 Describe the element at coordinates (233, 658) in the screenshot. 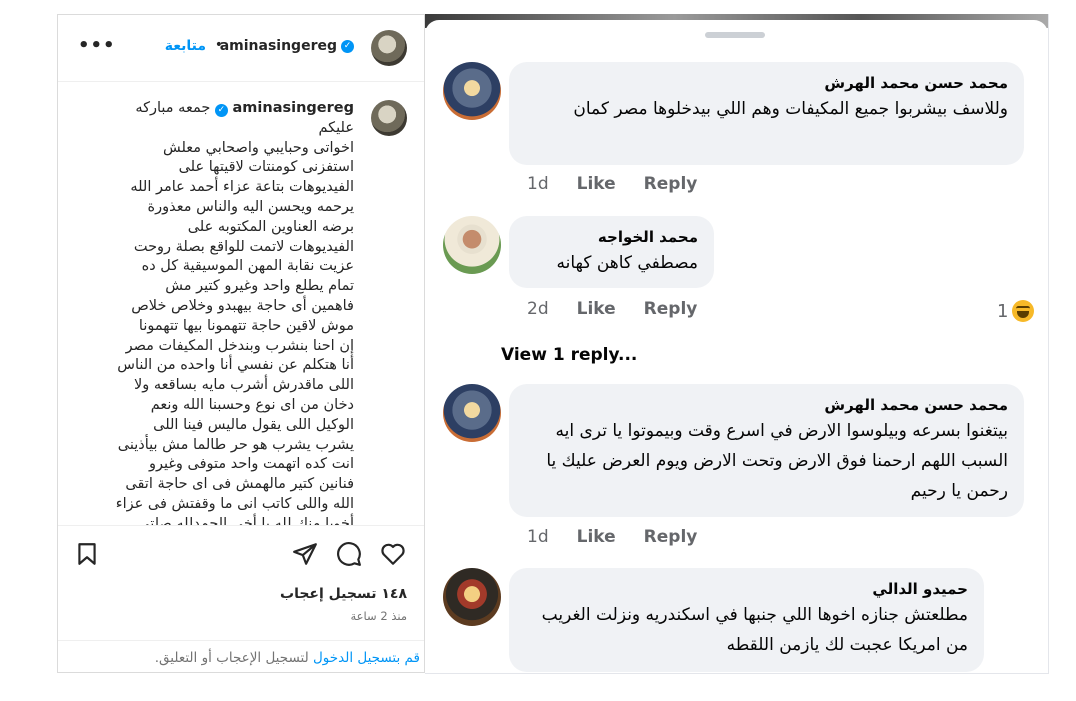

I see `login-rest-text: لتسجيل الإعجاب أو التعليق.` at that location.